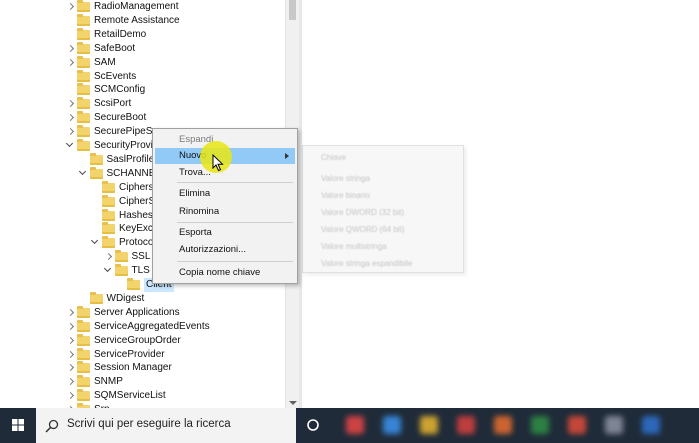  What do you see at coordinates (137, 243) in the screenshot?
I see `tree-item-label: Protocol` at bounding box center [137, 243].